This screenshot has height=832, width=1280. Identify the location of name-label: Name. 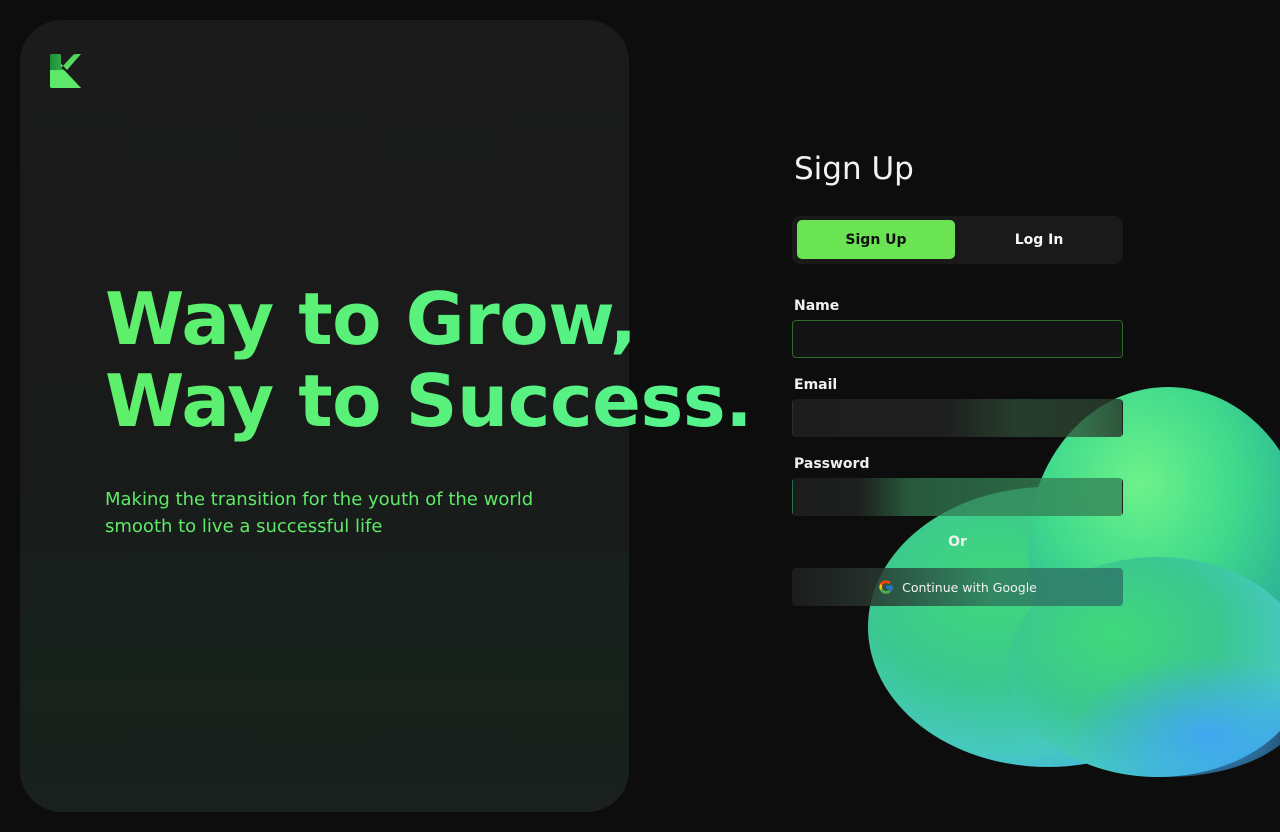
(817, 306).